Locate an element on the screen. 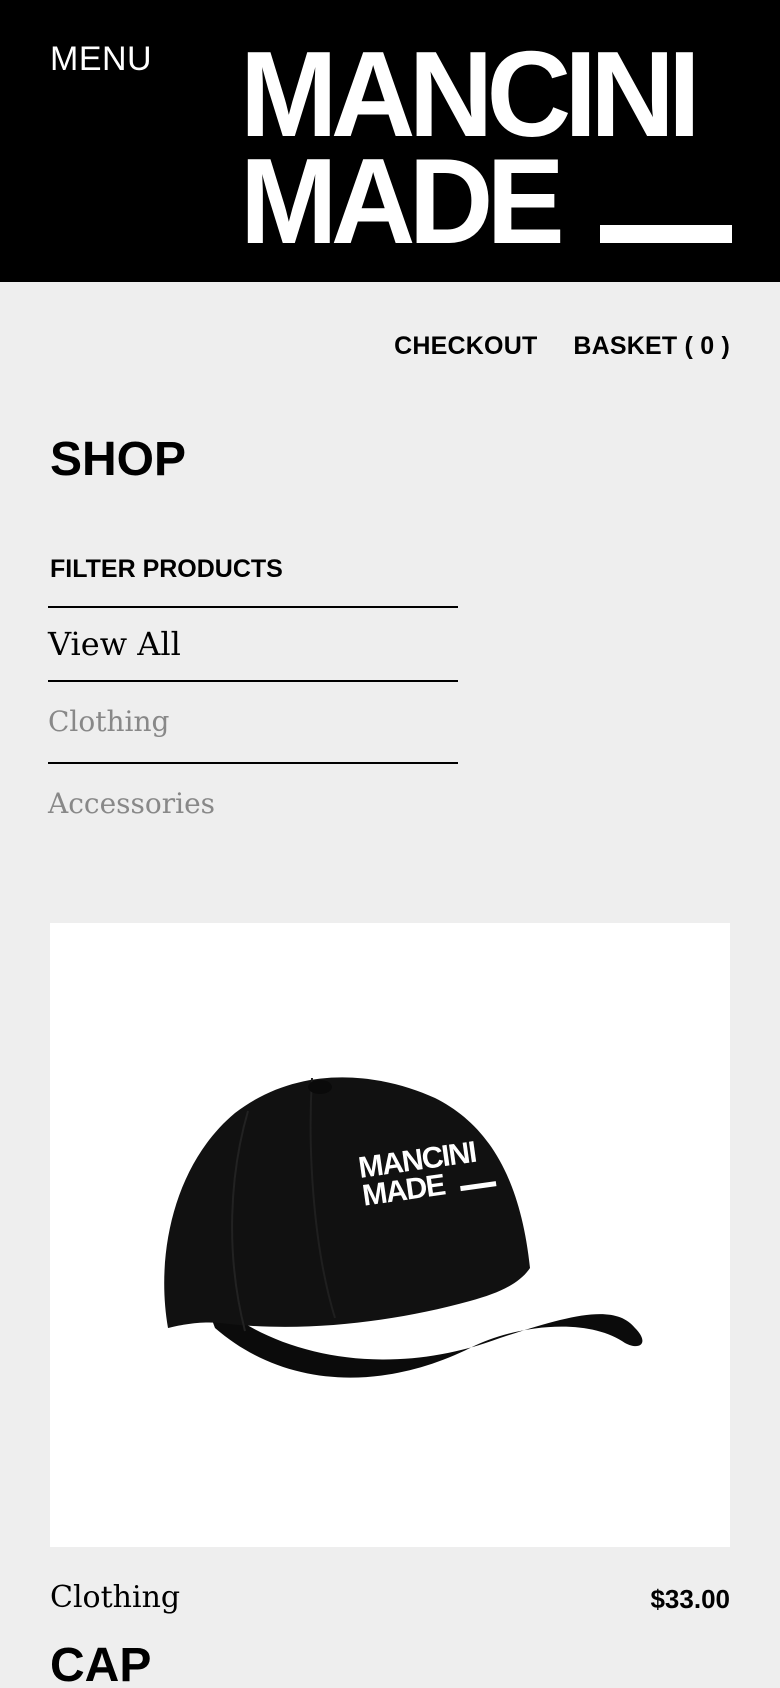 The image size is (780, 1688). checkout-link: CHECKOUT is located at coordinates (465, 346).